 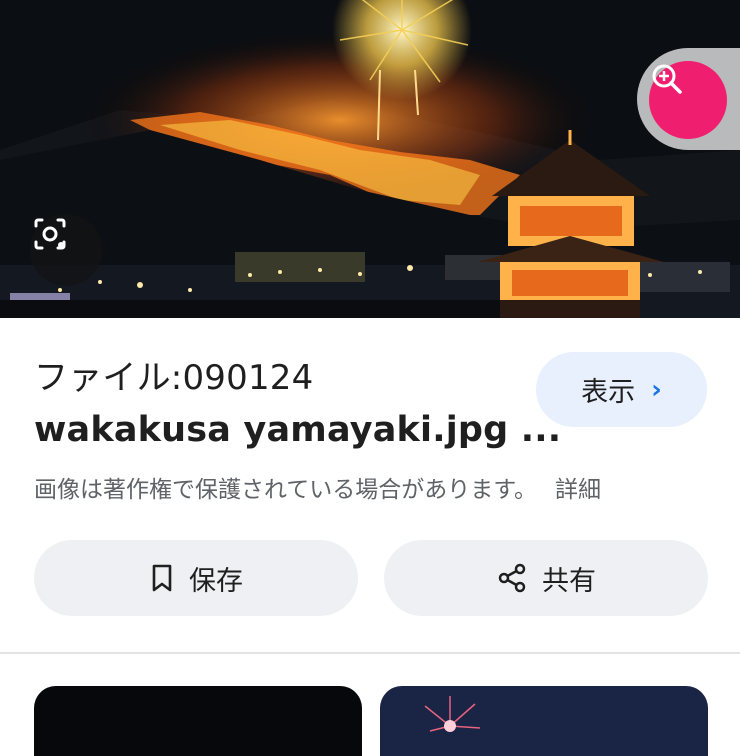 I want to click on share-button-label: 共有, so click(x=569, y=581).